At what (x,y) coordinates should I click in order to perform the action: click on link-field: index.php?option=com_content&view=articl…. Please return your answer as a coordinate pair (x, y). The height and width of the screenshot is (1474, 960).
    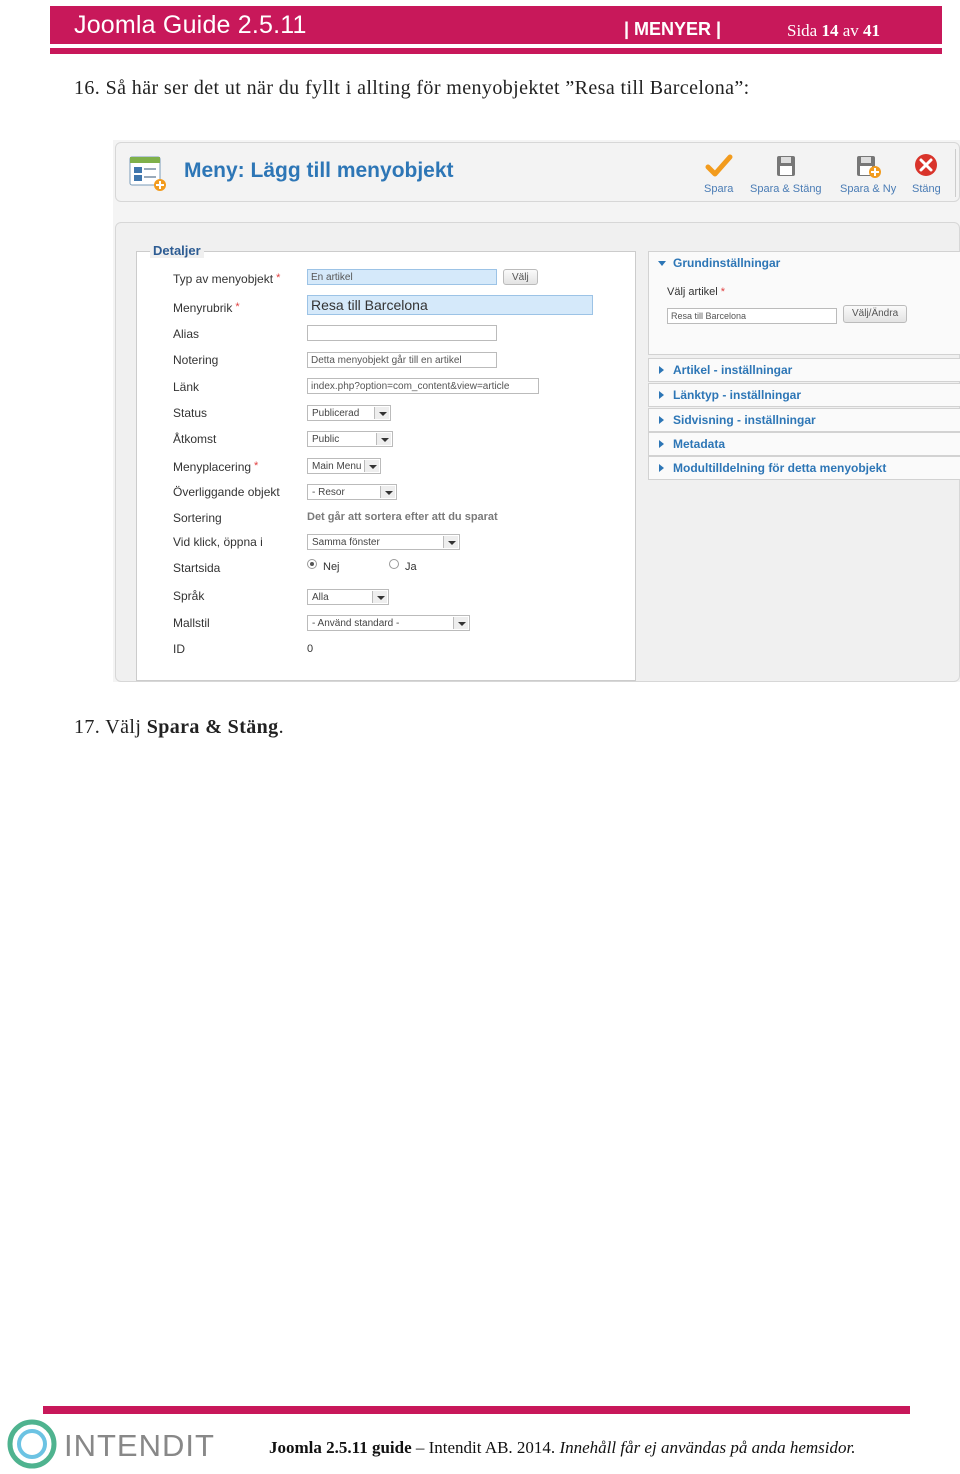
    Looking at the image, I should click on (423, 386).